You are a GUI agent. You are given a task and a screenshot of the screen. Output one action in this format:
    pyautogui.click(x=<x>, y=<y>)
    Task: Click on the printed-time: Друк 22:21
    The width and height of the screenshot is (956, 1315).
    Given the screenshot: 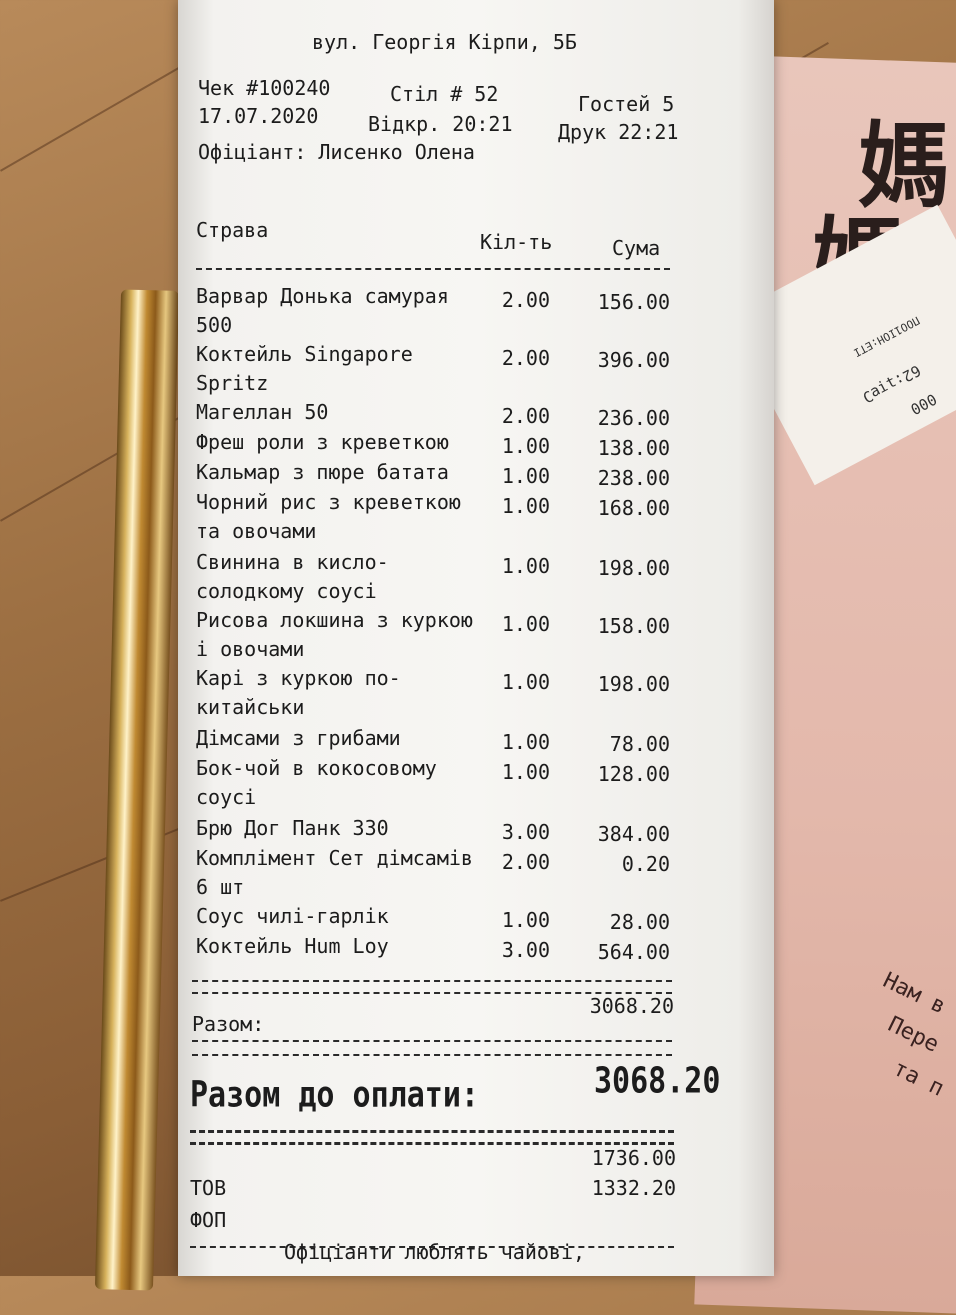 What is the action you would take?
    pyautogui.click(x=618, y=132)
    